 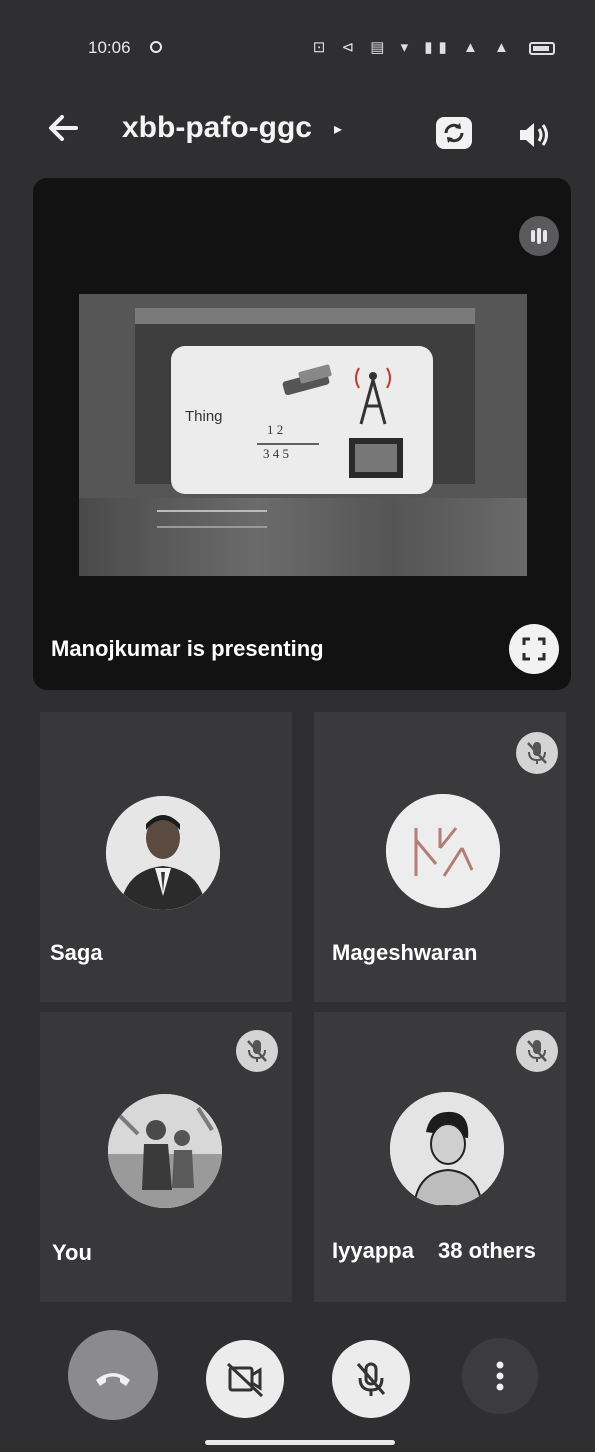 I want to click on home-indicator, so click(x=300, y=1442).